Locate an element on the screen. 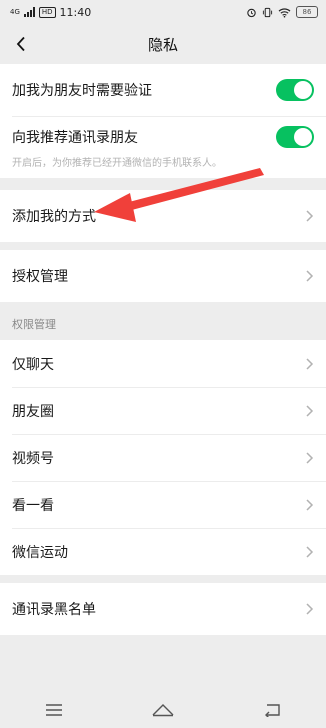 The width and height of the screenshot is (326, 728). blacklist-group: 通讯录黑名单 is located at coordinates (163, 609).